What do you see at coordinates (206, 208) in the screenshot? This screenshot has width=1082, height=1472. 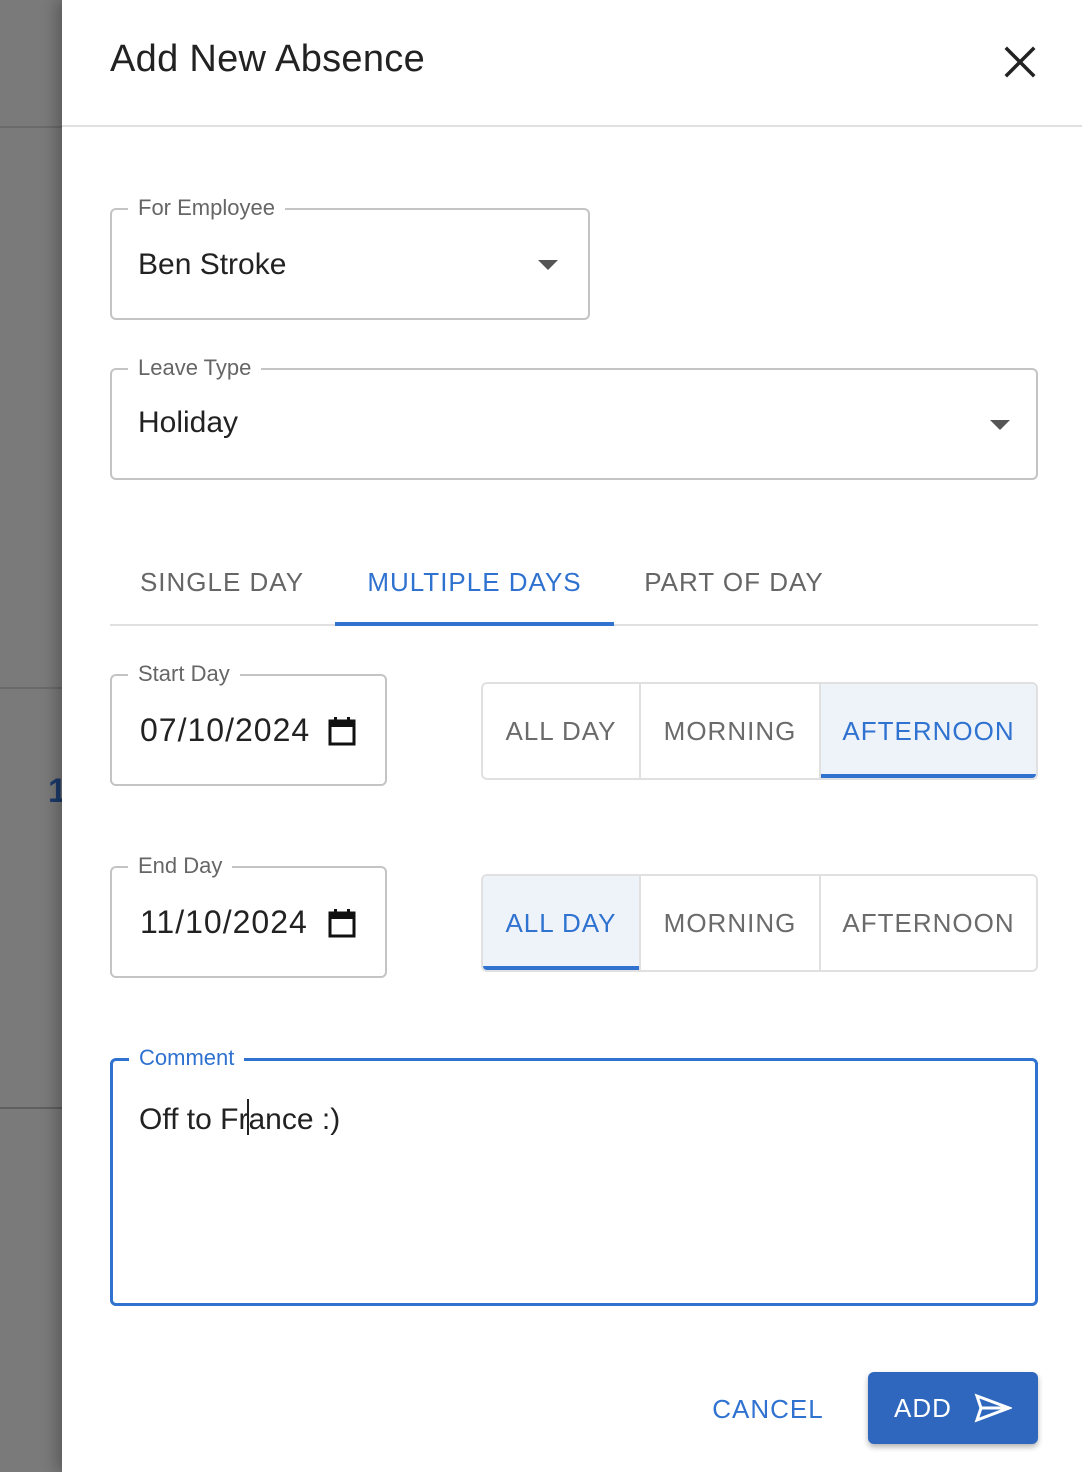 I see `employee-label: For Employee` at bounding box center [206, 208].